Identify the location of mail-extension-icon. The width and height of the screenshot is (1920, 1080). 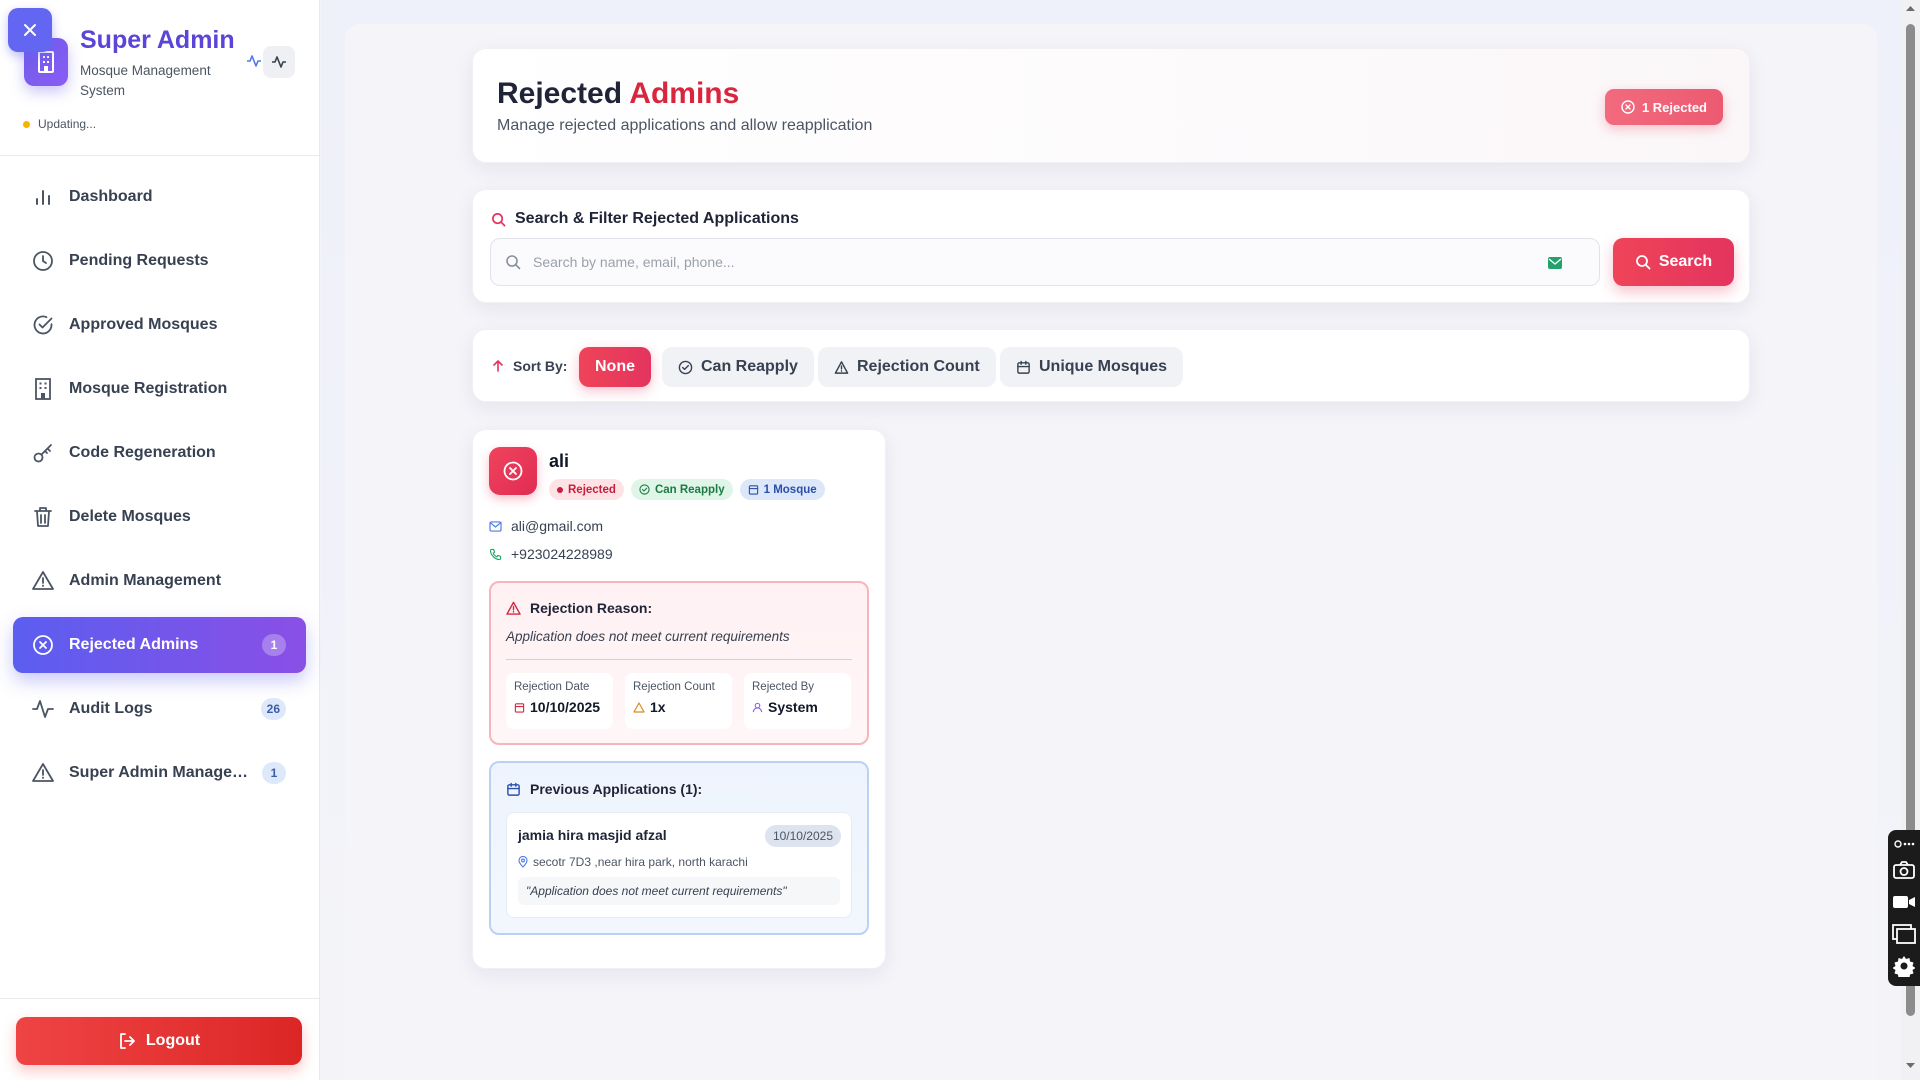
(1555, 263).